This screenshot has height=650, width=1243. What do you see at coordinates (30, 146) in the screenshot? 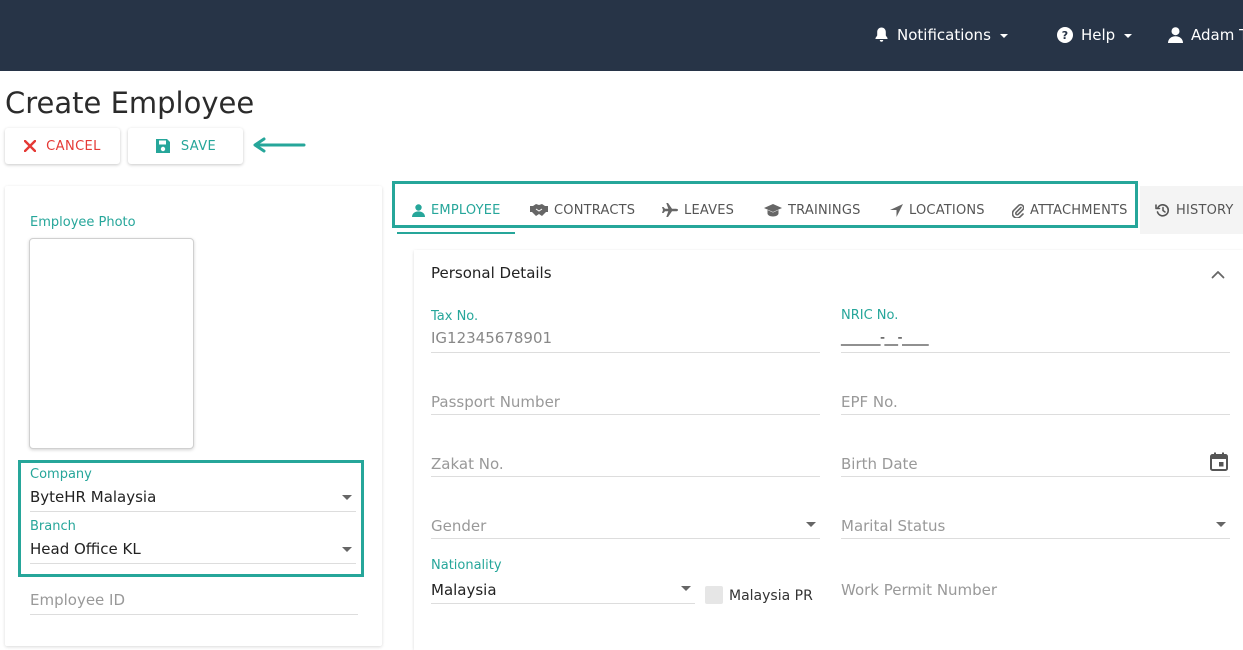
I see `close-icon` at bounding box center [30, 146].